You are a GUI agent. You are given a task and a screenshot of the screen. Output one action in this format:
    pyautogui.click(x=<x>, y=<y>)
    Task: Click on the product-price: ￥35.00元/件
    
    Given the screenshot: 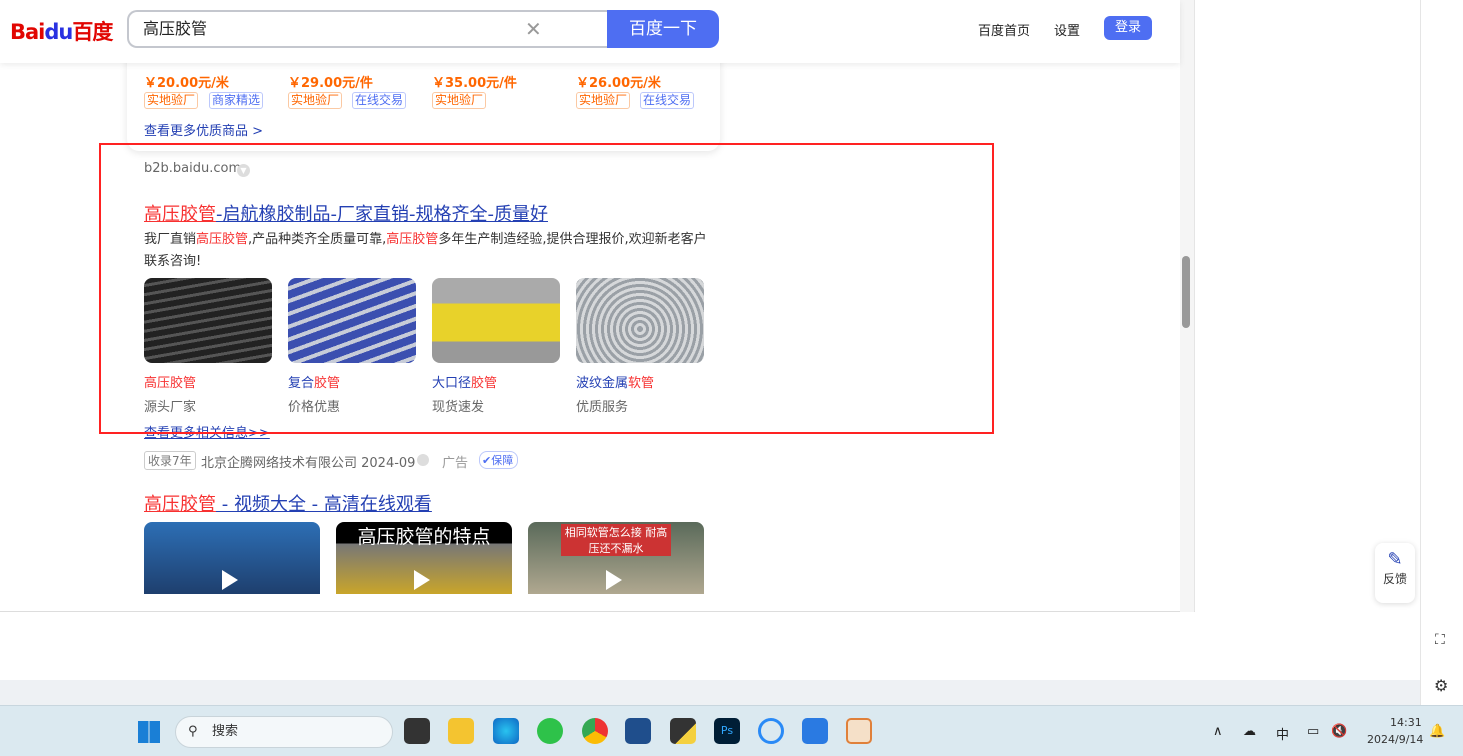 What is the action you would take?
    pyautogui.click(x=474, y=83)
    